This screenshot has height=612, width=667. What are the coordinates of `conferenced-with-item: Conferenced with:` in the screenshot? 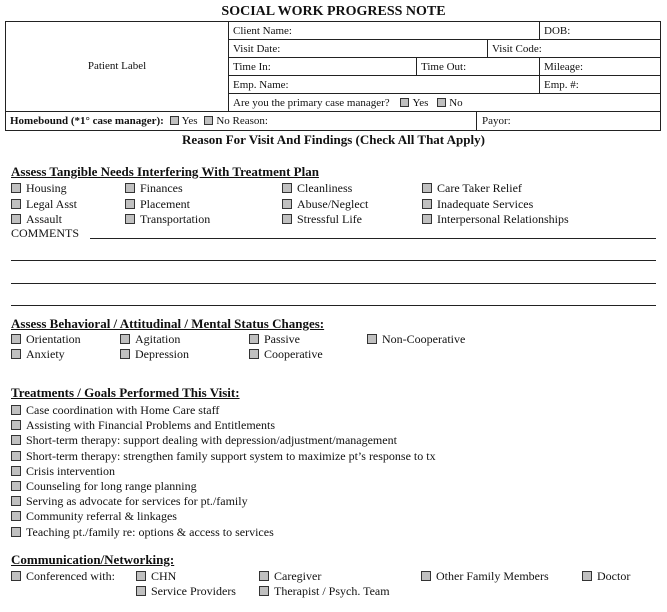 It's located at (63, 576).